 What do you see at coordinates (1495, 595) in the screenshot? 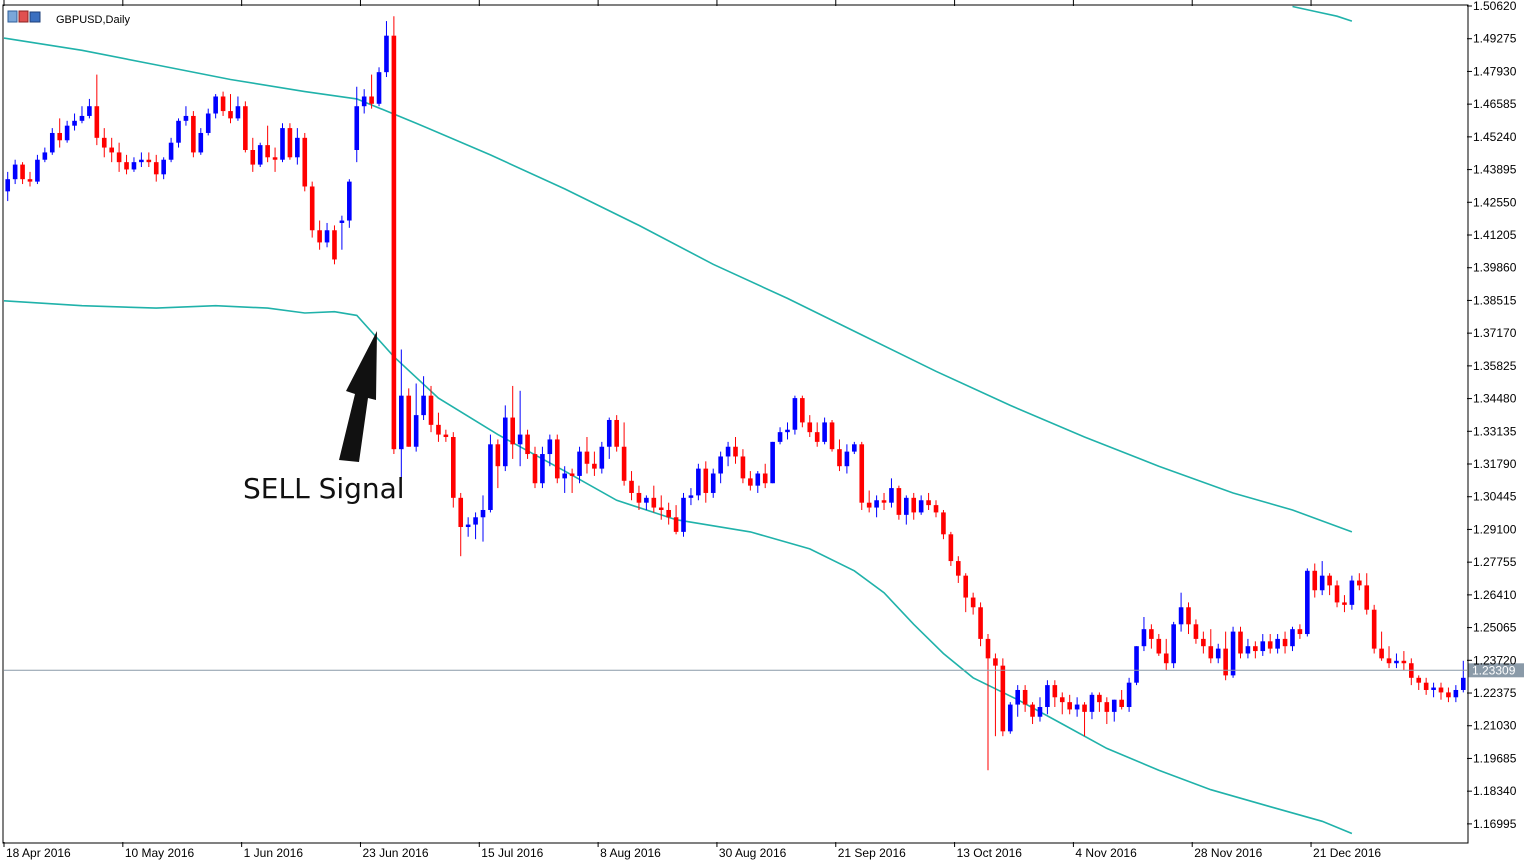
I see `y-tick-label: 1.26410` at bounding box center [1495, 595].